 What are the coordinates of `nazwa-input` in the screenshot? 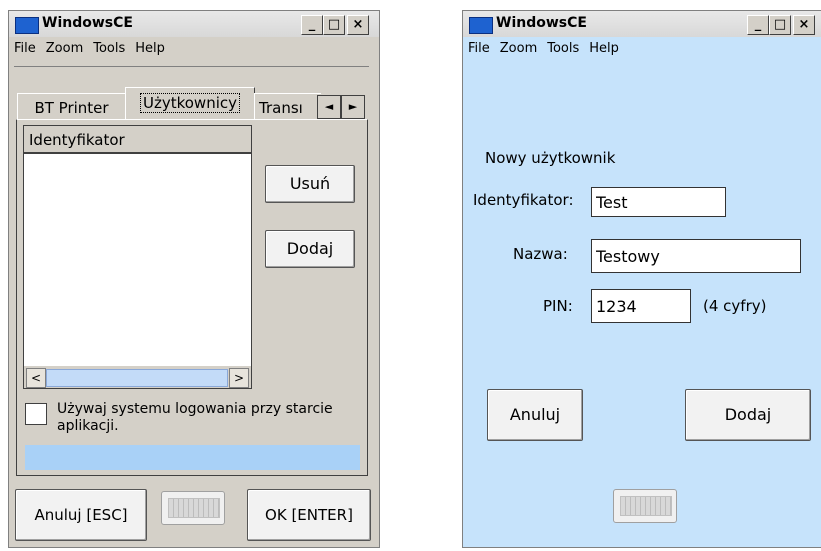 It's located at (696, 256).